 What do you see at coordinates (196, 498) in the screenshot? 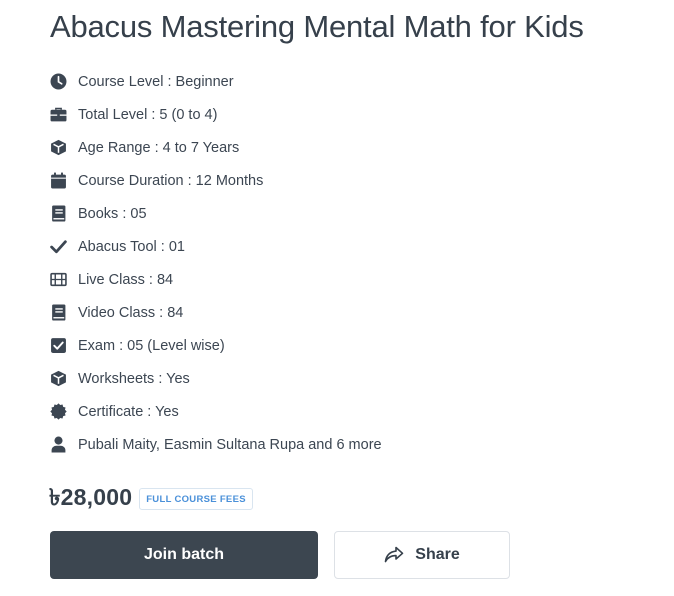
I see `fee-badge: FULL COURSE FEES` at bounding box center [196, 498].